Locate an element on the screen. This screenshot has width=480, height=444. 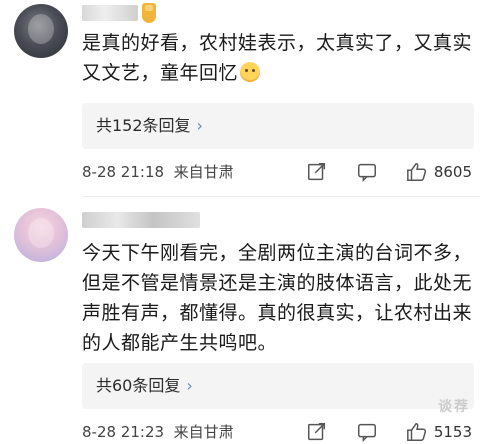
divider is located at coordinates (281, 196).